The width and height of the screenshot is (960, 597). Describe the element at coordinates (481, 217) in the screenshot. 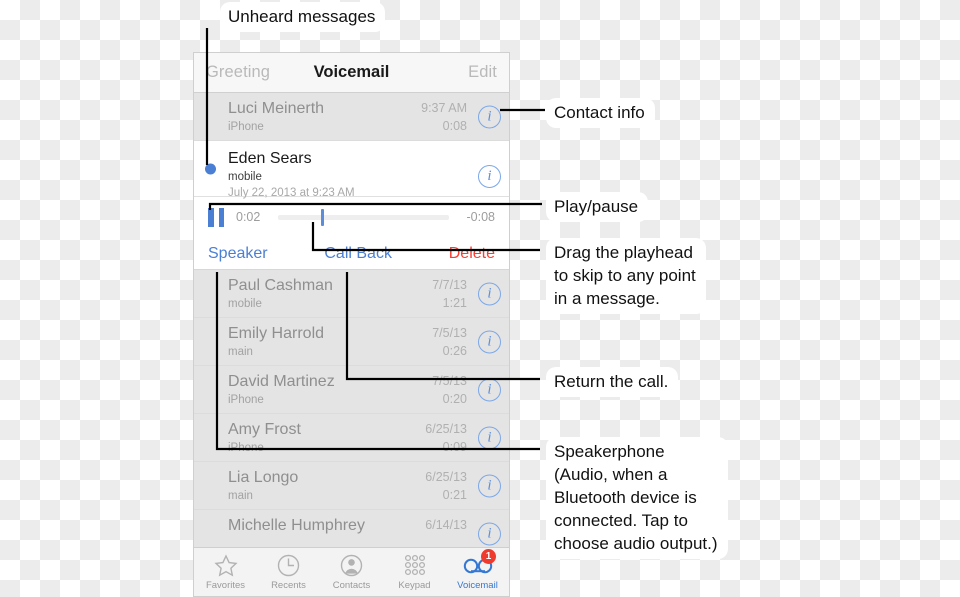

I see `remaining-time: -0:08` at that location.